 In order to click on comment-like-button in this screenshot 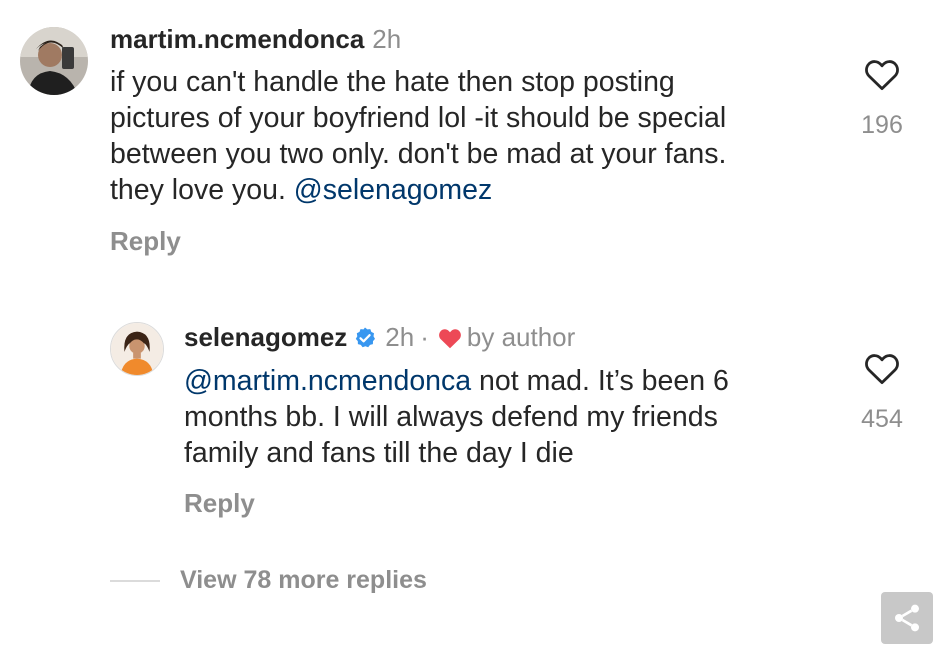, I will do `click(882, 74)`.